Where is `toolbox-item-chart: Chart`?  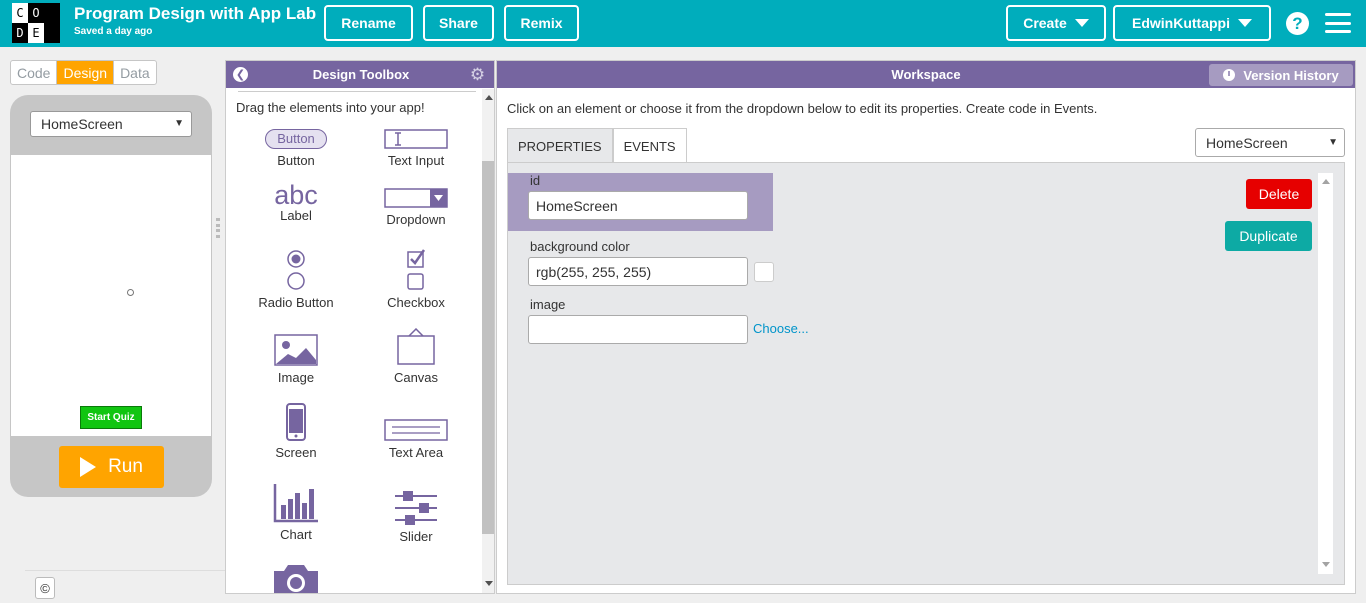 toolbox-item-chart: Chart is located at coordinates (296, 511).